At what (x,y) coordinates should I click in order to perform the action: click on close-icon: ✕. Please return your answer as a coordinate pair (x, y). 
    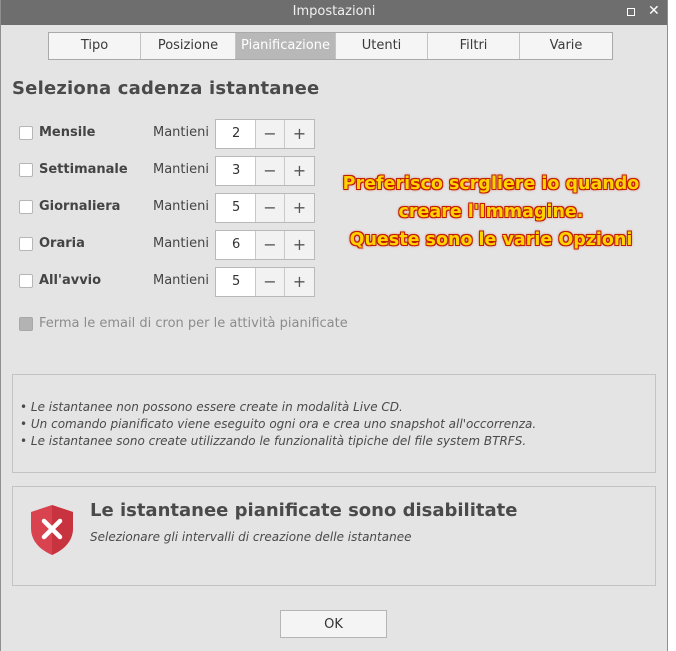
    Looking at the image, I should click on (654, 11).